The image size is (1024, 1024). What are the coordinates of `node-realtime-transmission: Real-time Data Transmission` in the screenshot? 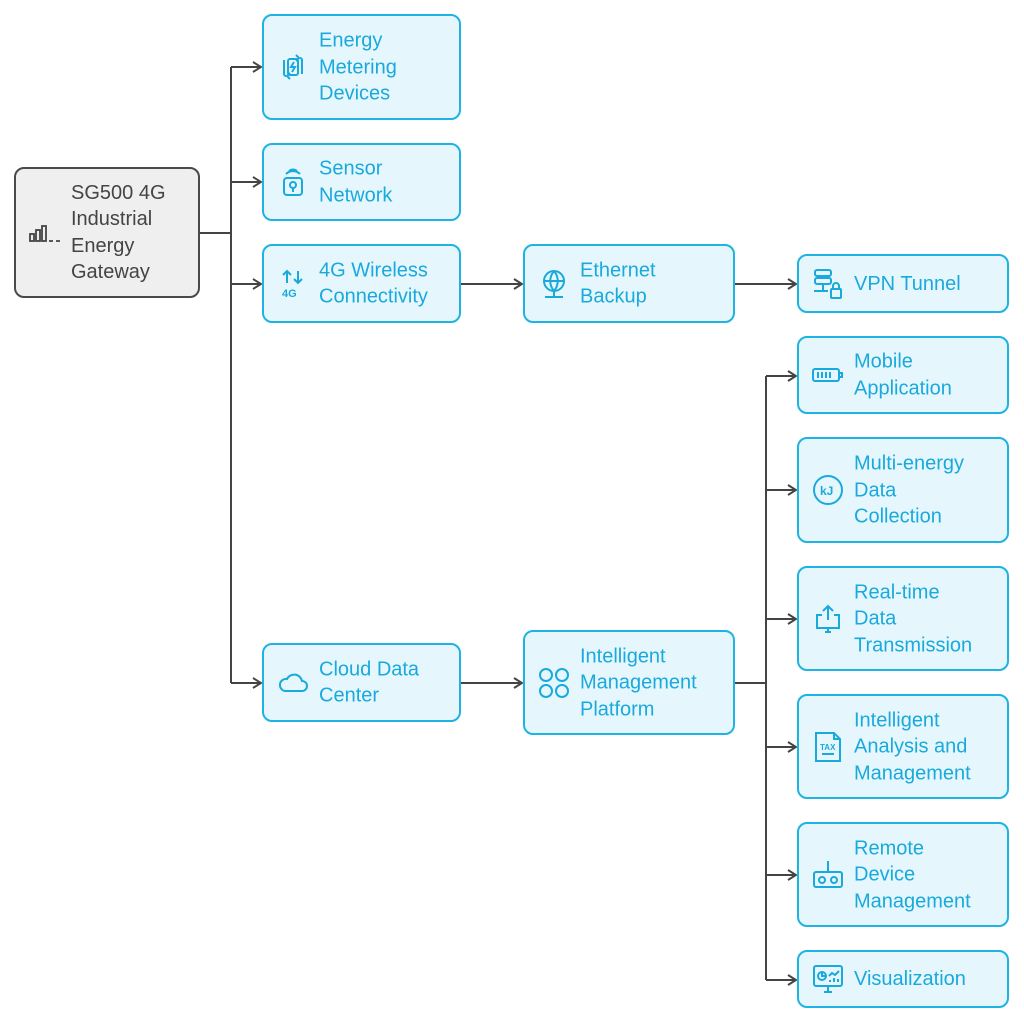 It's located at (903, 618).